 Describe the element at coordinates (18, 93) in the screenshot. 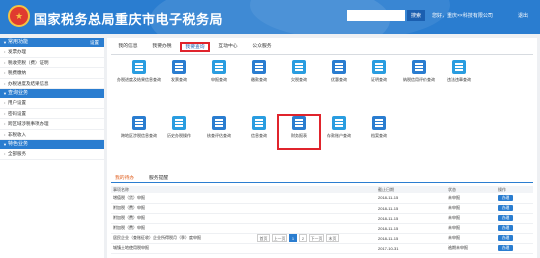

I see `sidebar-section-title: 查询业务` at that location.